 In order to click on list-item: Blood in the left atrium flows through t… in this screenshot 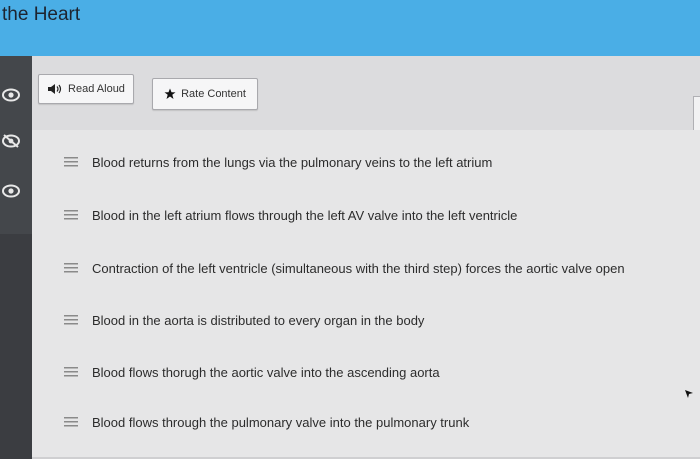, I will do `click(290, 215)`.